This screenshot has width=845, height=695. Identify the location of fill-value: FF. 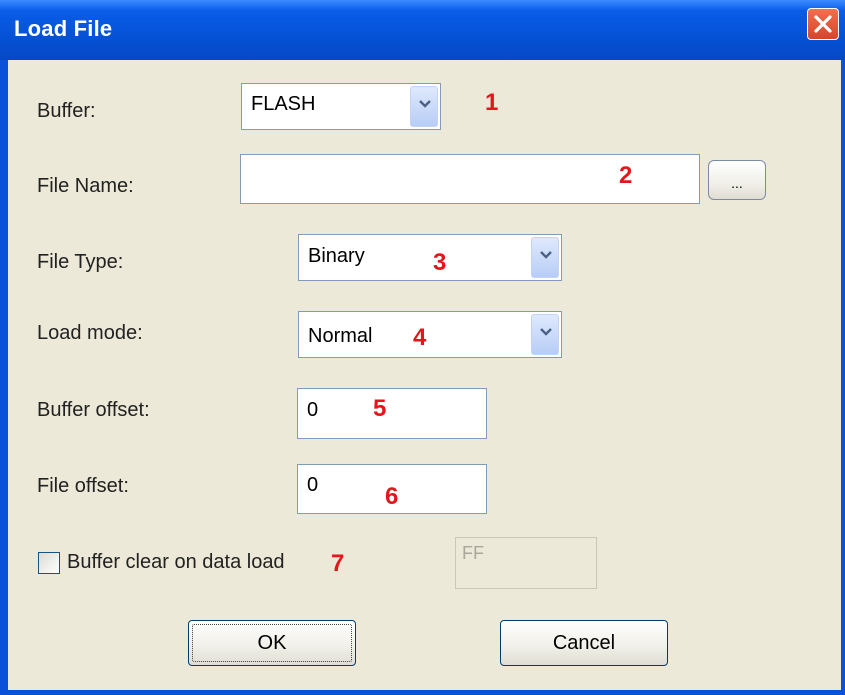
(473, 553).